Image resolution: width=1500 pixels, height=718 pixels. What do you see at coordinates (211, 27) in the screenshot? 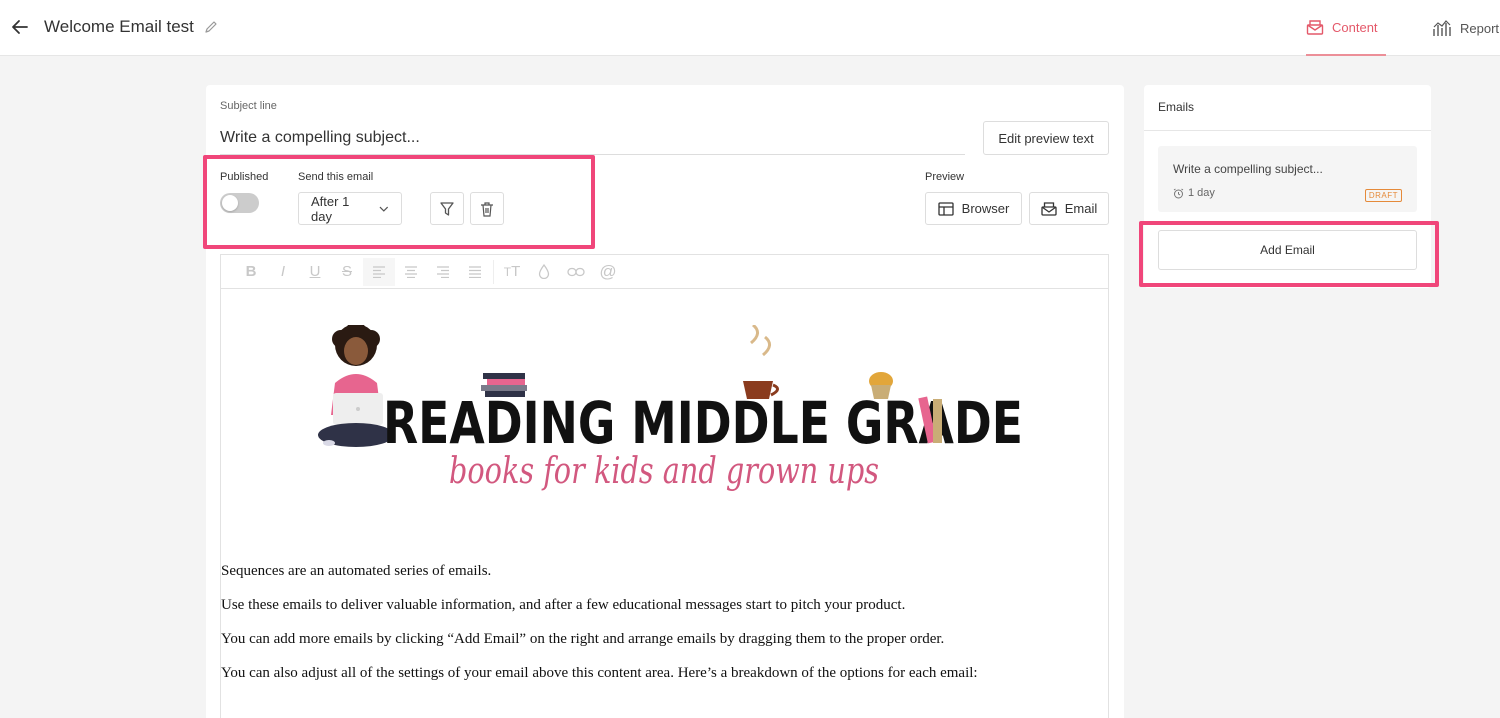
I see `pencil-icon` at bounding box center [211, 27].